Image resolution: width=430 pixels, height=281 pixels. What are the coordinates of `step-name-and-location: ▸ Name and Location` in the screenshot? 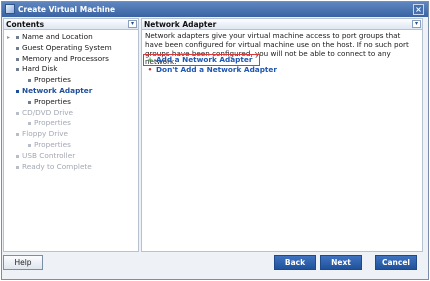 It's located at (71, 37).